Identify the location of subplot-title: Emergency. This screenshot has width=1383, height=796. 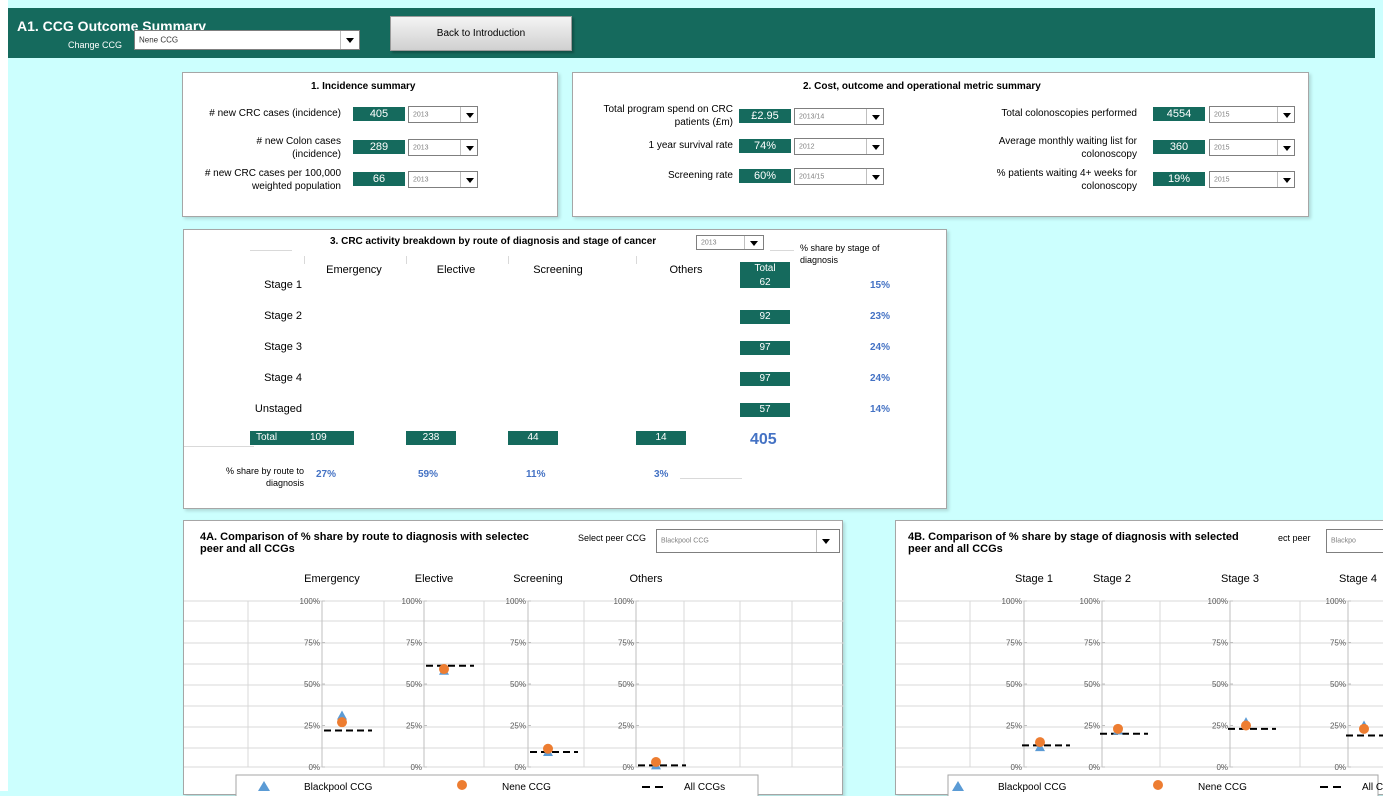
(332, 579).